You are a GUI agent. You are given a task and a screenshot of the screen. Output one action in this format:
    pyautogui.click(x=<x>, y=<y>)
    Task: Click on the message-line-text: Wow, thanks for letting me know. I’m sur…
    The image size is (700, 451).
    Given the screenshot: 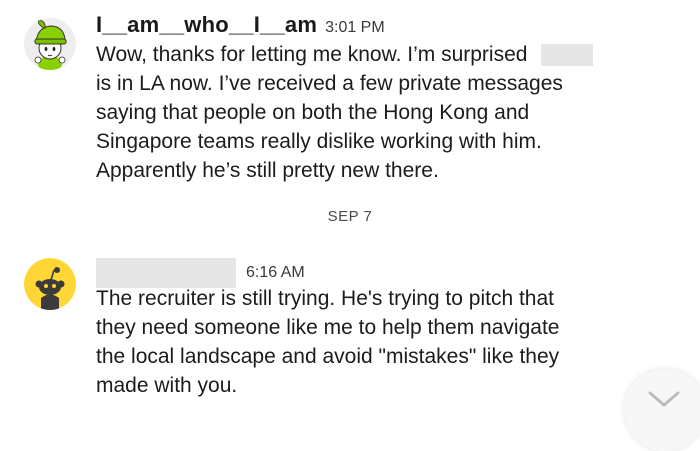 What is the action you would take?
    pyautogui.click(x=312, y=54)
    